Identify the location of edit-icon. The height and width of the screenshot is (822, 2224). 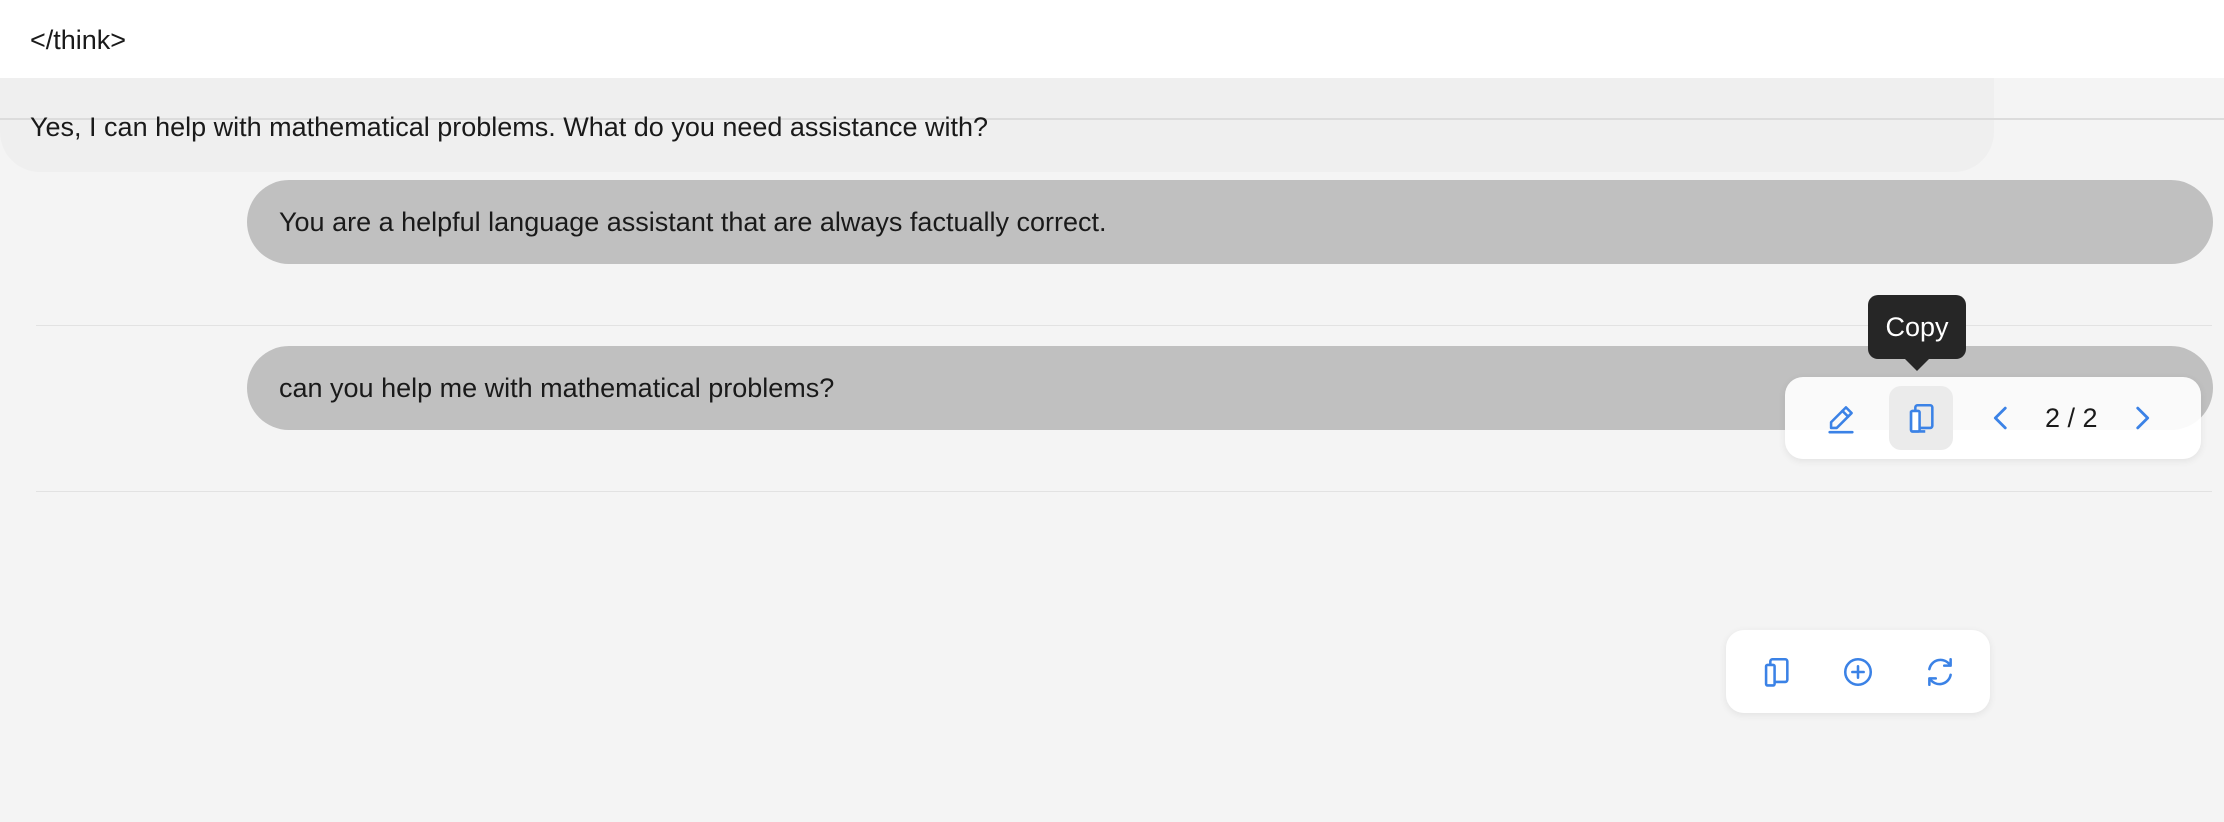
(1841, 420).